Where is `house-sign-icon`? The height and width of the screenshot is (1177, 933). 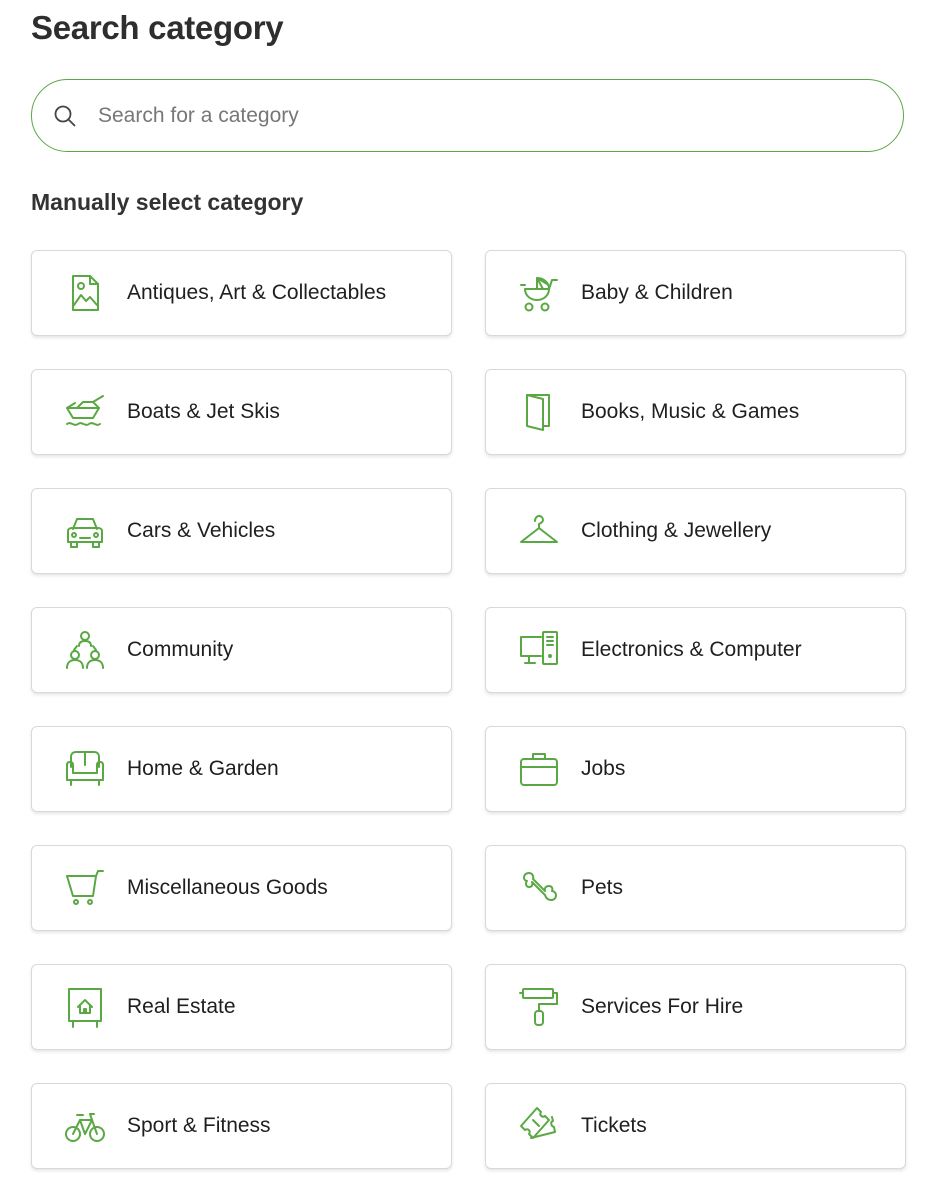
house-sign-icon is located at coordinates (85, 1007).